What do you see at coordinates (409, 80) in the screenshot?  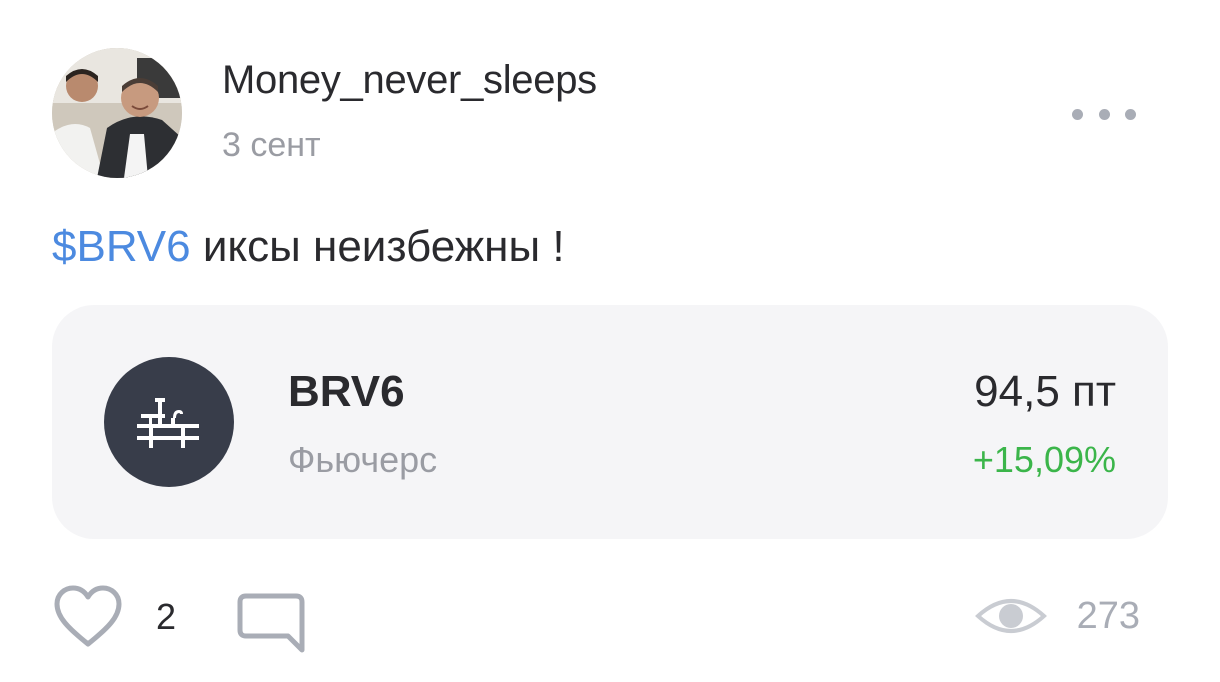 I see `author-name: Money_never_sleeps` at bounding box center [409, 80].